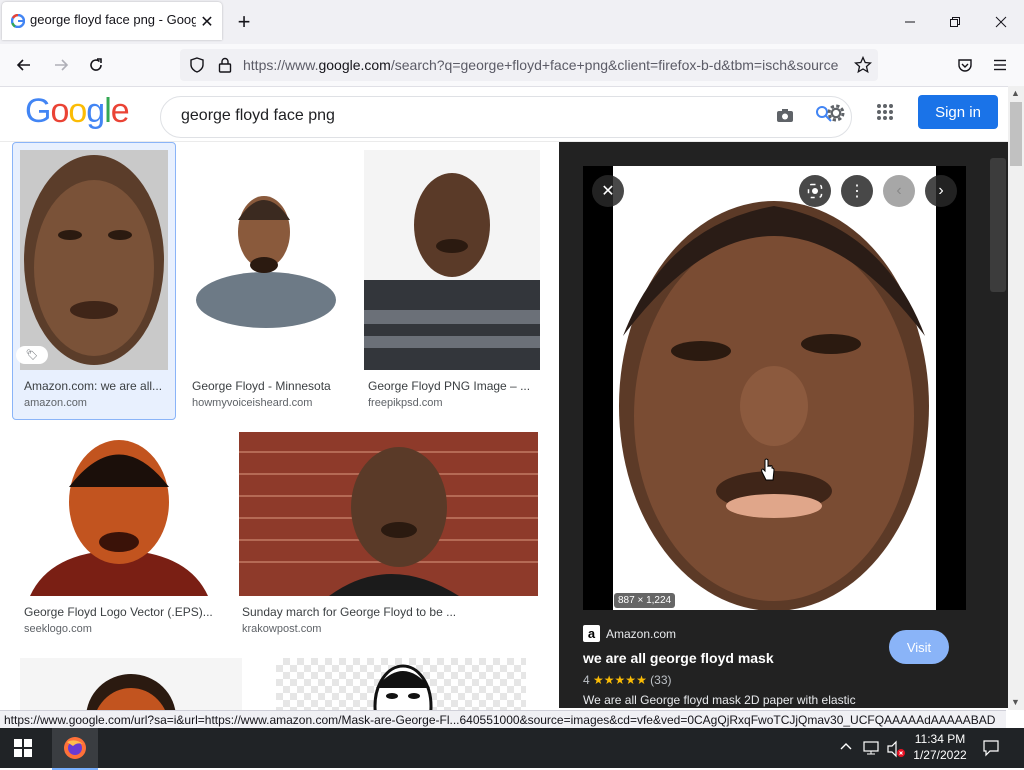 The width and height of the screenshot is (1024, 770). Describe the element at coordinates (1016, 134) in the screenshot. I see `page-scrollbar-thumb` at that location.